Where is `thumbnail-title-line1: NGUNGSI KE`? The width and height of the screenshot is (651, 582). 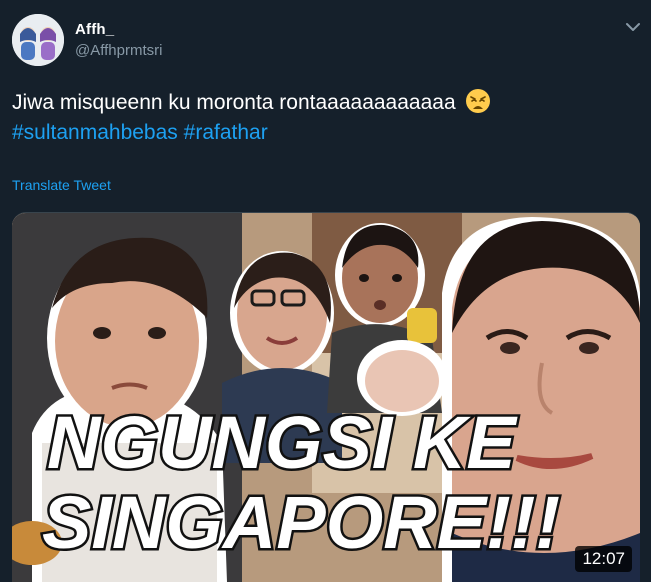
thumbnail-title-line1: NGUNGSI KE is located at coordinates (282, 442).